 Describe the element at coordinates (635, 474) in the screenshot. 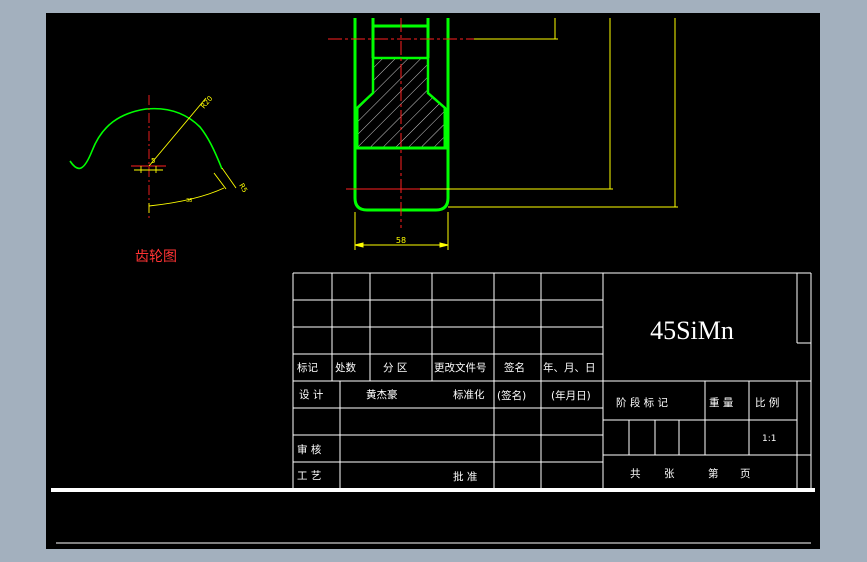

I see `sheets-total: 共` at that location.